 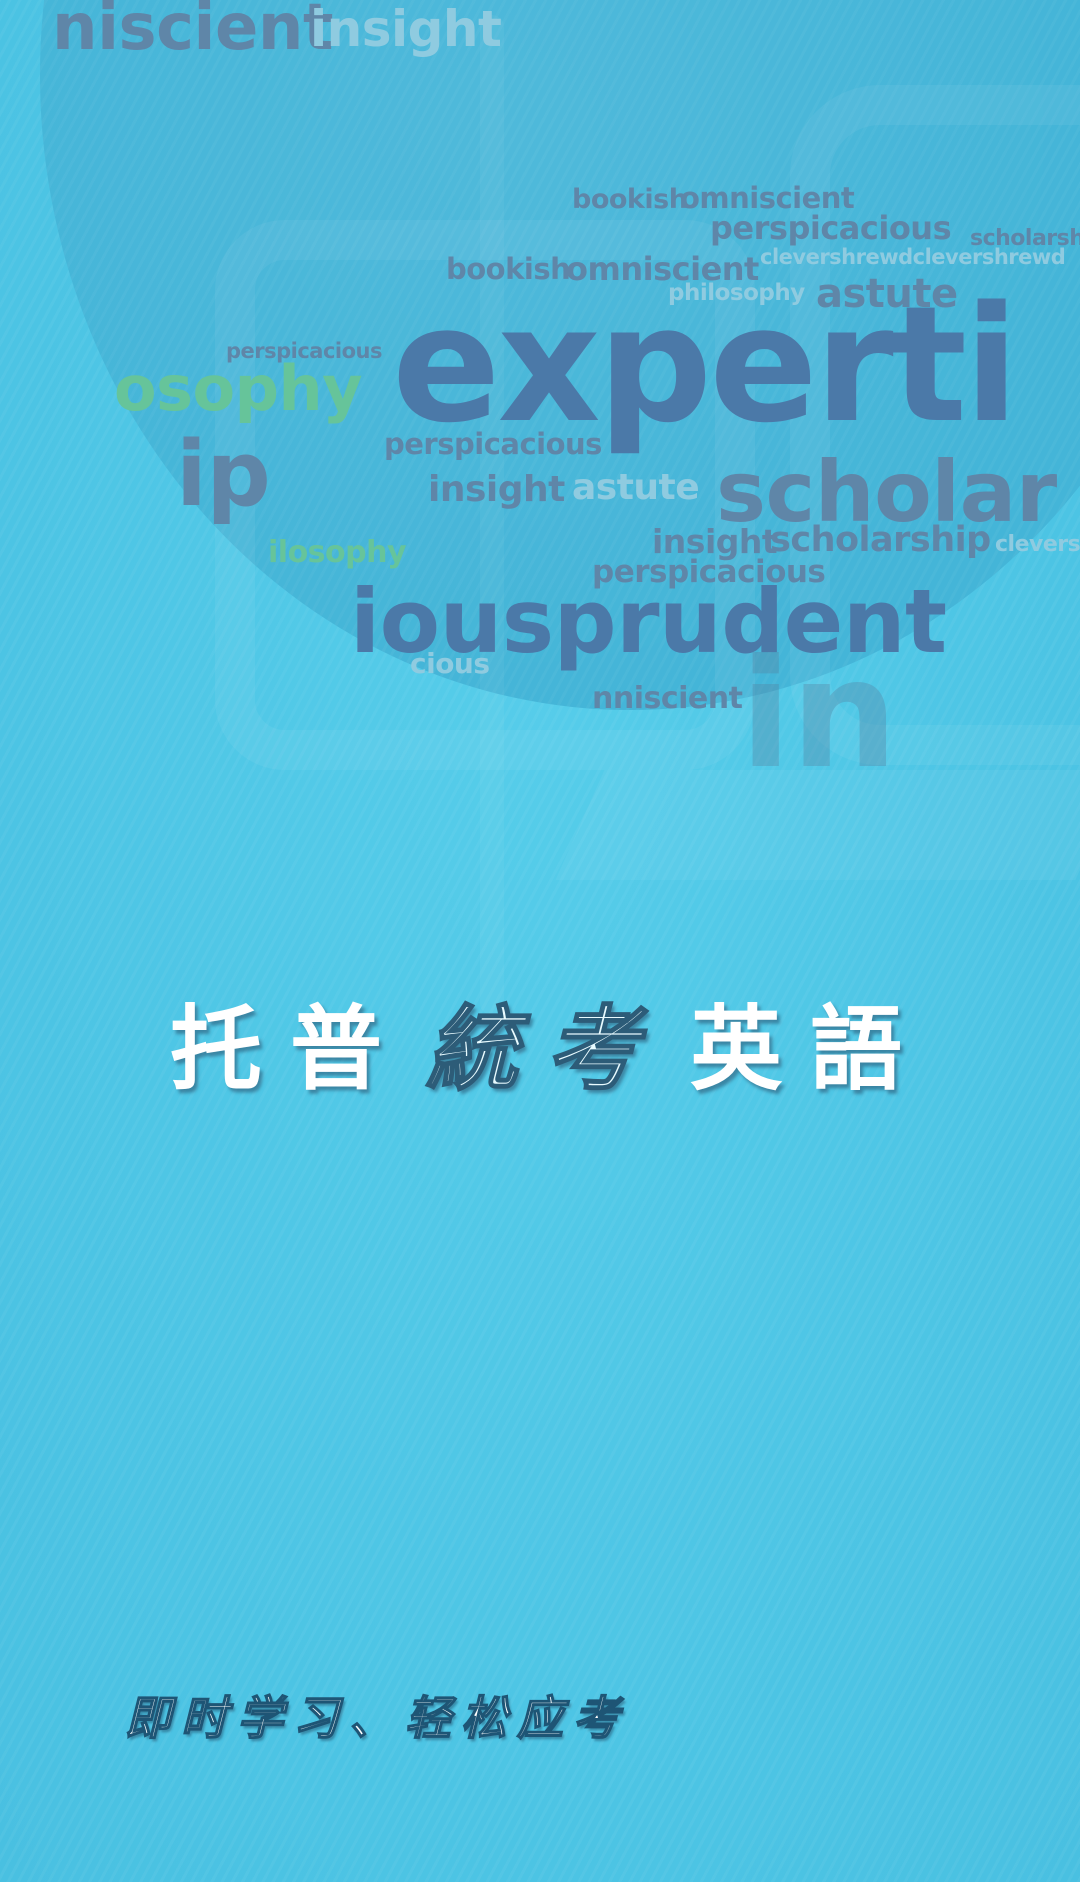 I want to click on word-cloud-word: ip, so click(x=223, y=474).